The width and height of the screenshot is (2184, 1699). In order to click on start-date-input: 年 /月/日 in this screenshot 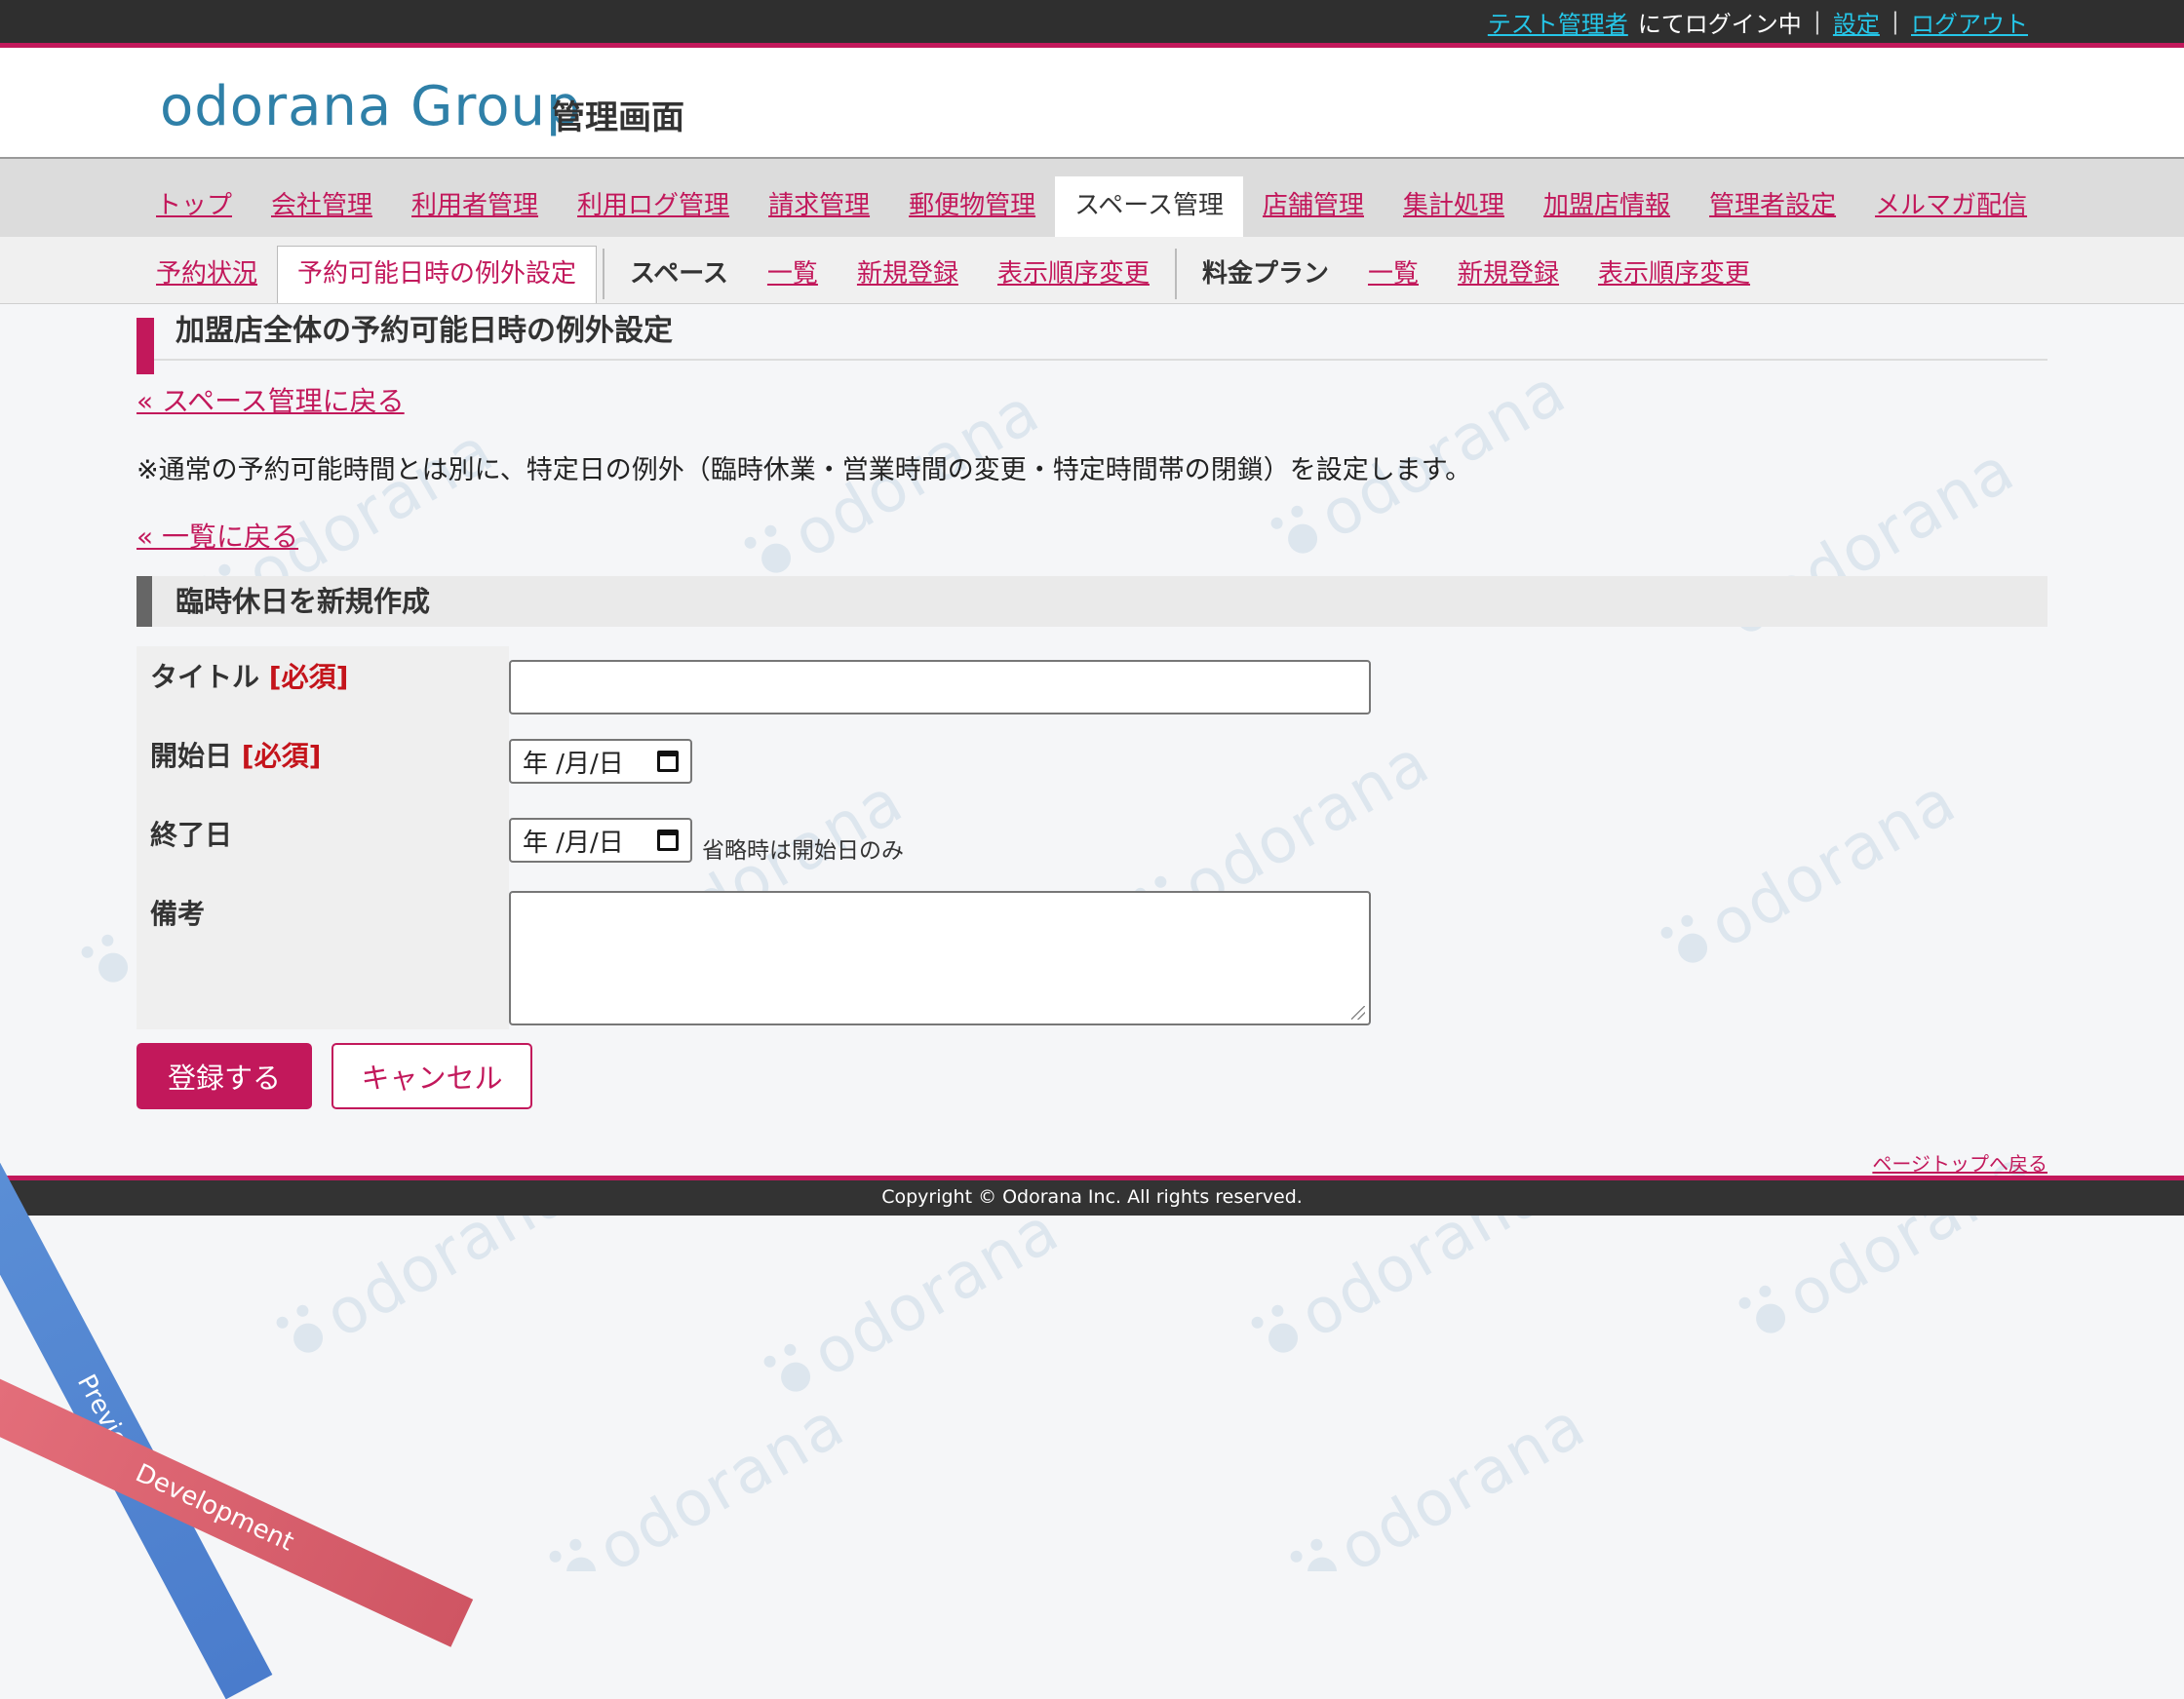, I will do `click(600, 762)`.